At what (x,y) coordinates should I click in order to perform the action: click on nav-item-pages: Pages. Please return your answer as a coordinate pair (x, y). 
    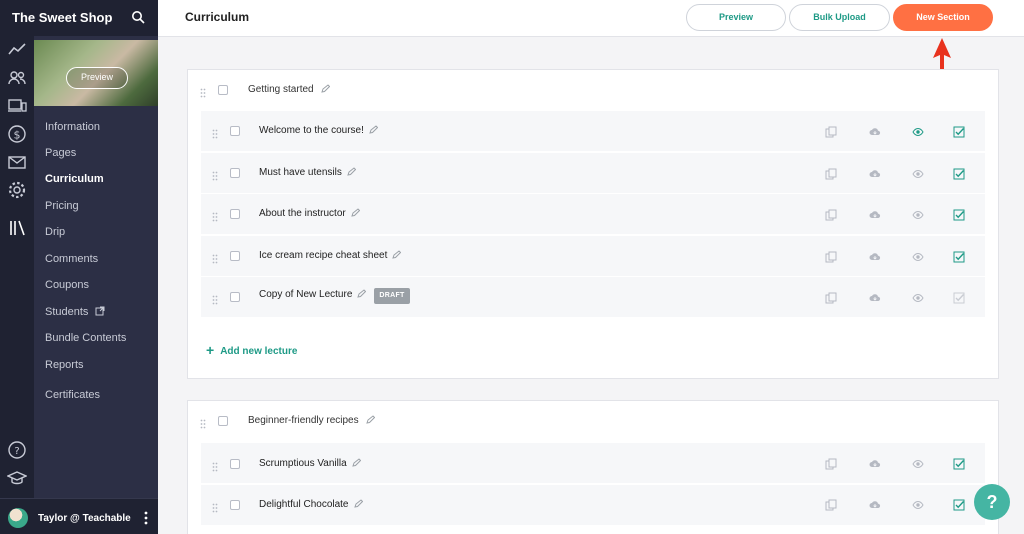
    Looking at the image, I should click on (60, 153).